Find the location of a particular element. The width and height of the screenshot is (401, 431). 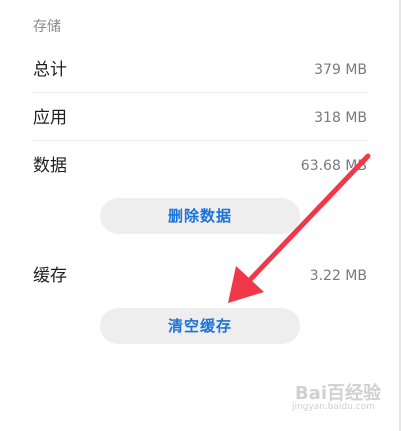

watermark: Bai百经验 jingyan.baidu.com is located at coordinates (331, 399).